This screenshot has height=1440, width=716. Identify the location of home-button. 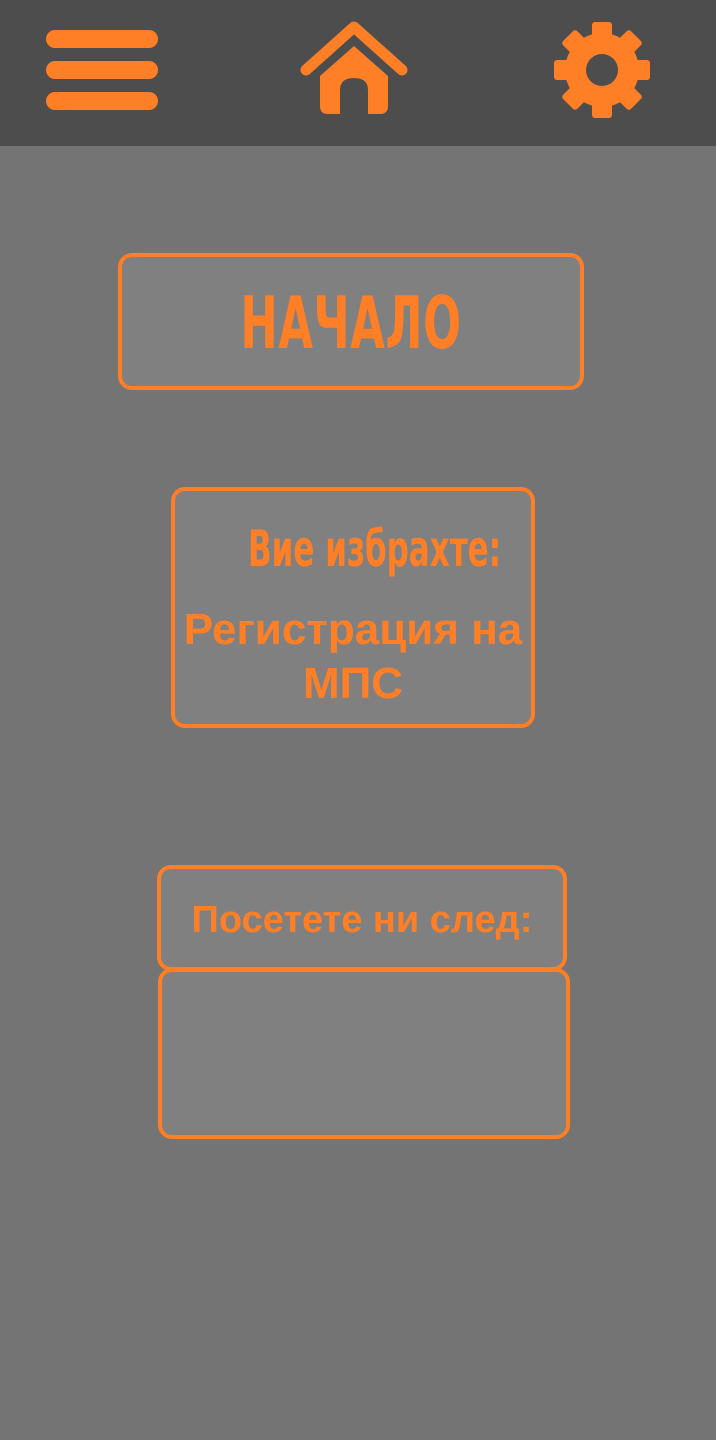
(354, 69).